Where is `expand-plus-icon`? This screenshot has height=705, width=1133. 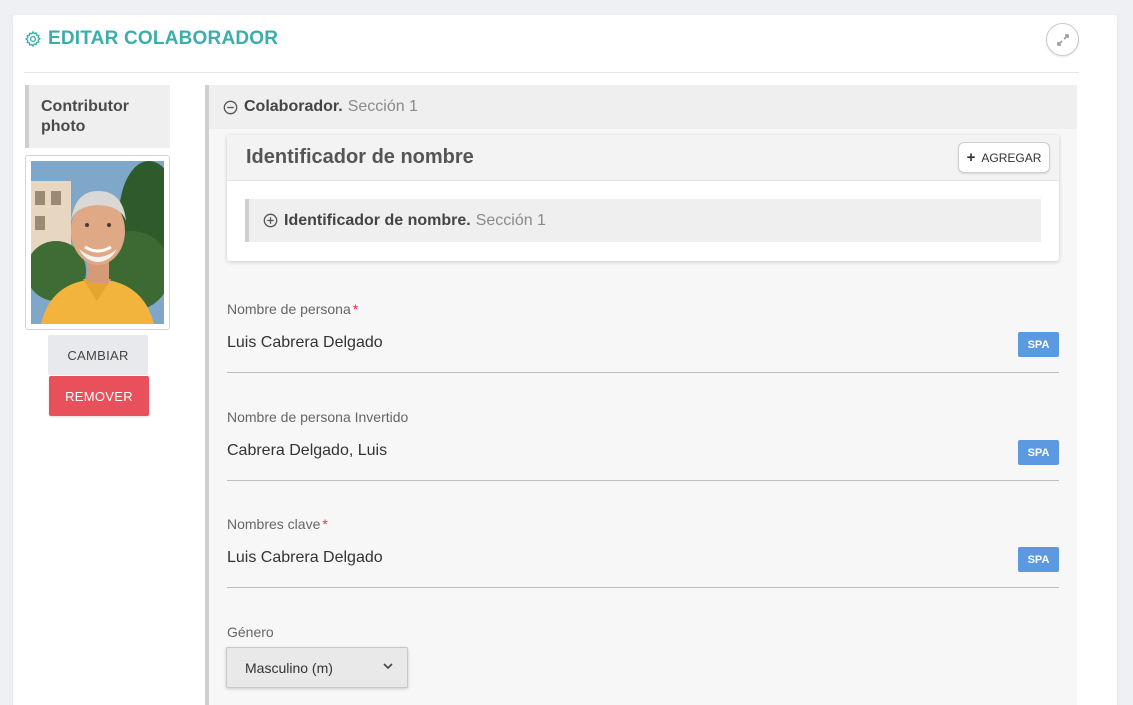 expand-plus-icon is located at coordinates (270, 220).